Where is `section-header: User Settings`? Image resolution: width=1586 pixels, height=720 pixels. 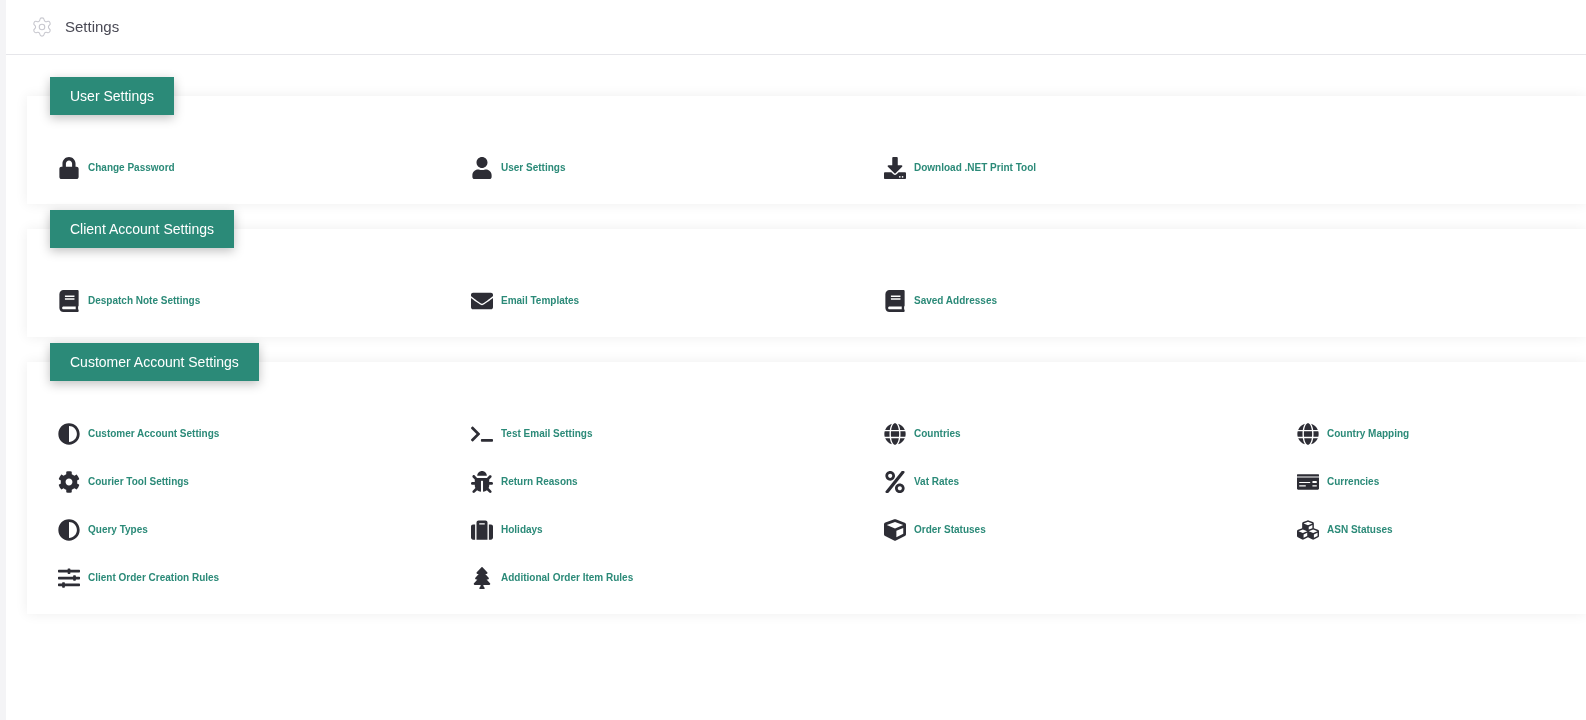 section-header: User Settings is located at coordinates (112, 96).